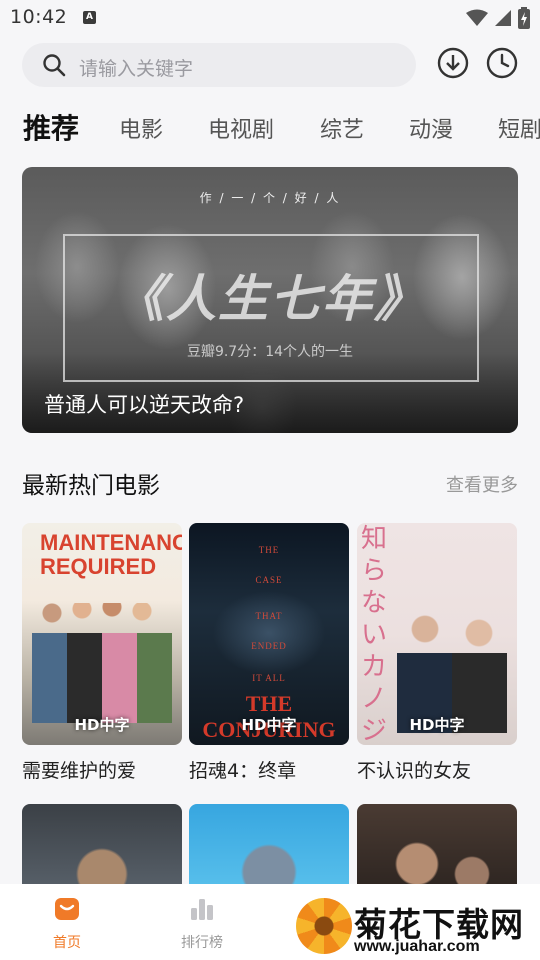  Describe the element at coordinates (89, 17) in the screenshot. I see `notification-a-icon: A` at that location.